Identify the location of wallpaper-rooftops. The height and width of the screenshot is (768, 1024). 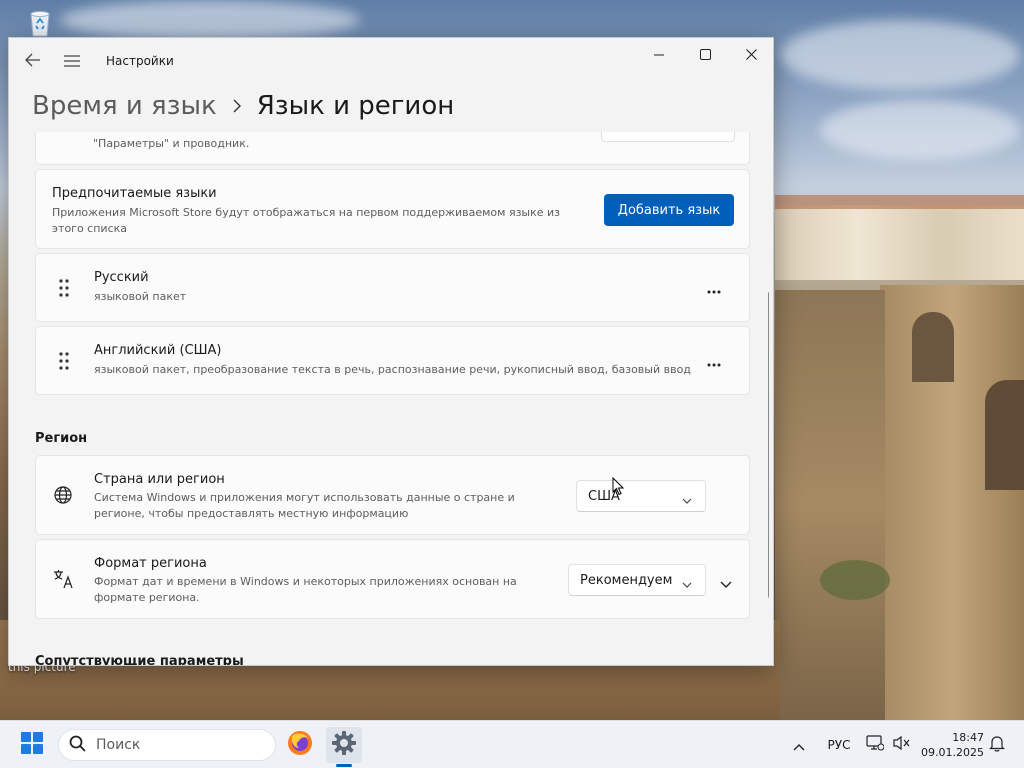
(899, 202).